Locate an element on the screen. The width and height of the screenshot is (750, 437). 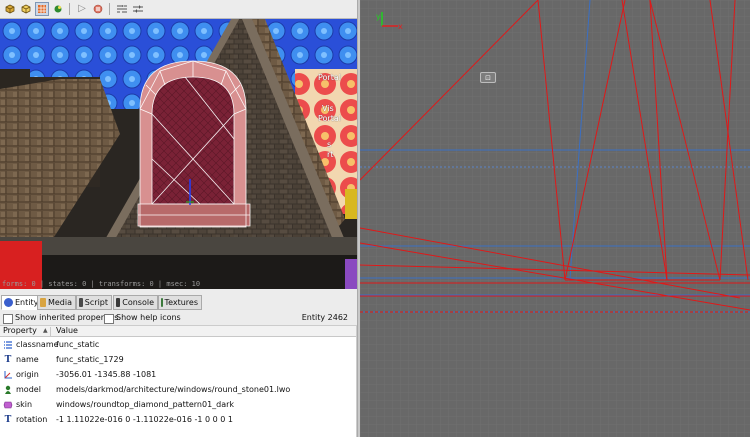
portal-label: Vis is located at coordinates (328, 108).